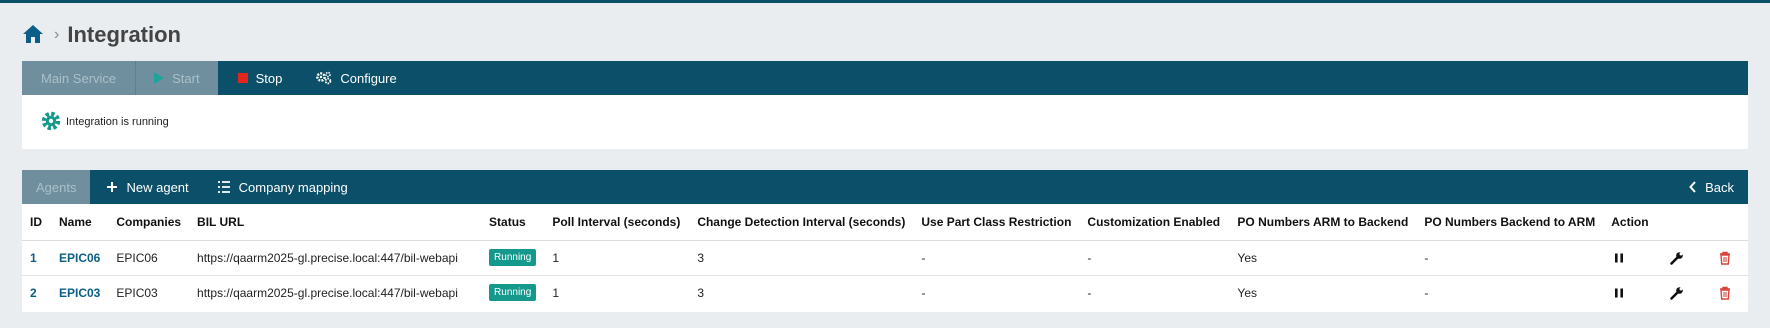  I want to click on new-agent-label: New agent, so click(157, 187).